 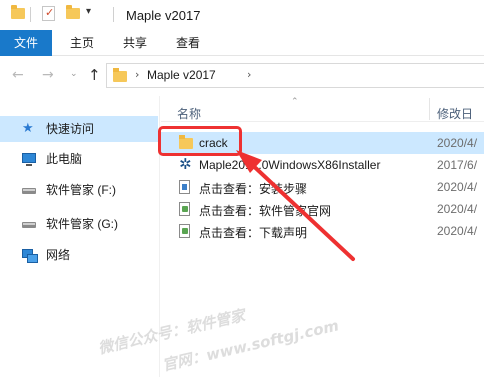 I want to click on annotation-arrow-icon, so click(x=295, y=205).